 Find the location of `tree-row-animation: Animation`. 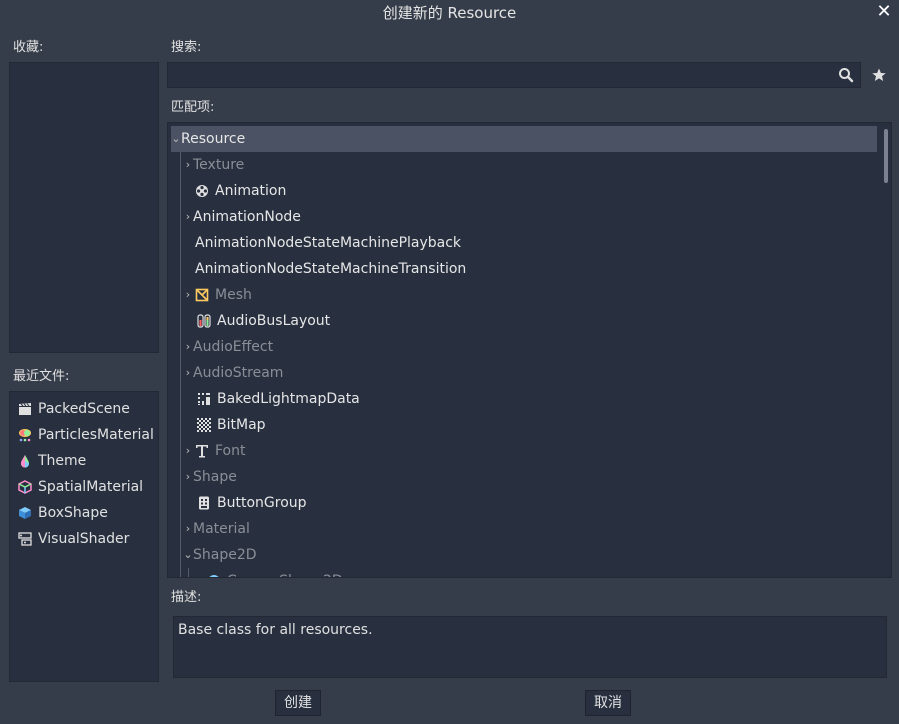

tree-row-animation: Animation is located at coordinates (240, 191).